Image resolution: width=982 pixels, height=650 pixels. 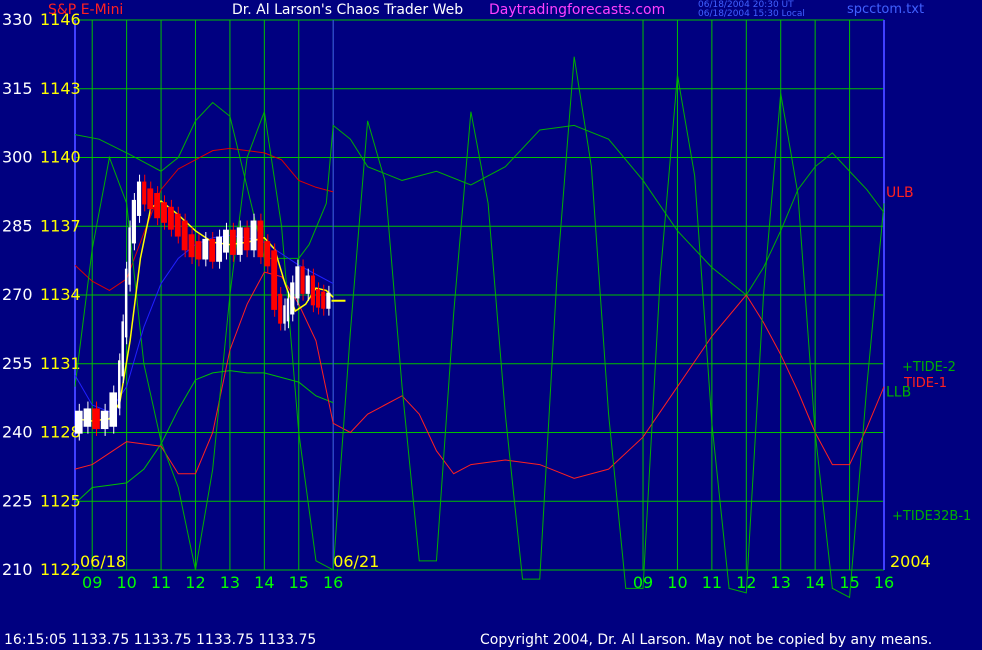 What do you see at coordinates (898, 392) in the screenshot?
I see `label-llb: LLB` at bounding box center [898, 392].